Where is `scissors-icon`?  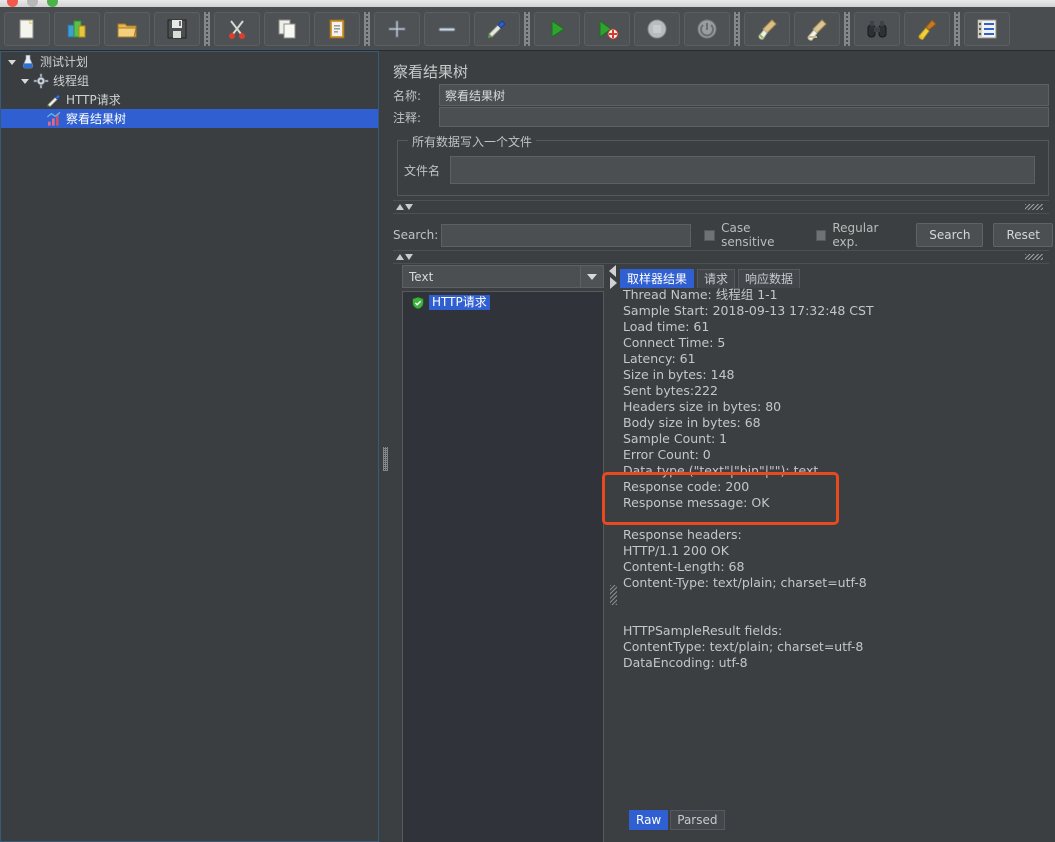 scissors-icon is located at coordinates (237, 29).